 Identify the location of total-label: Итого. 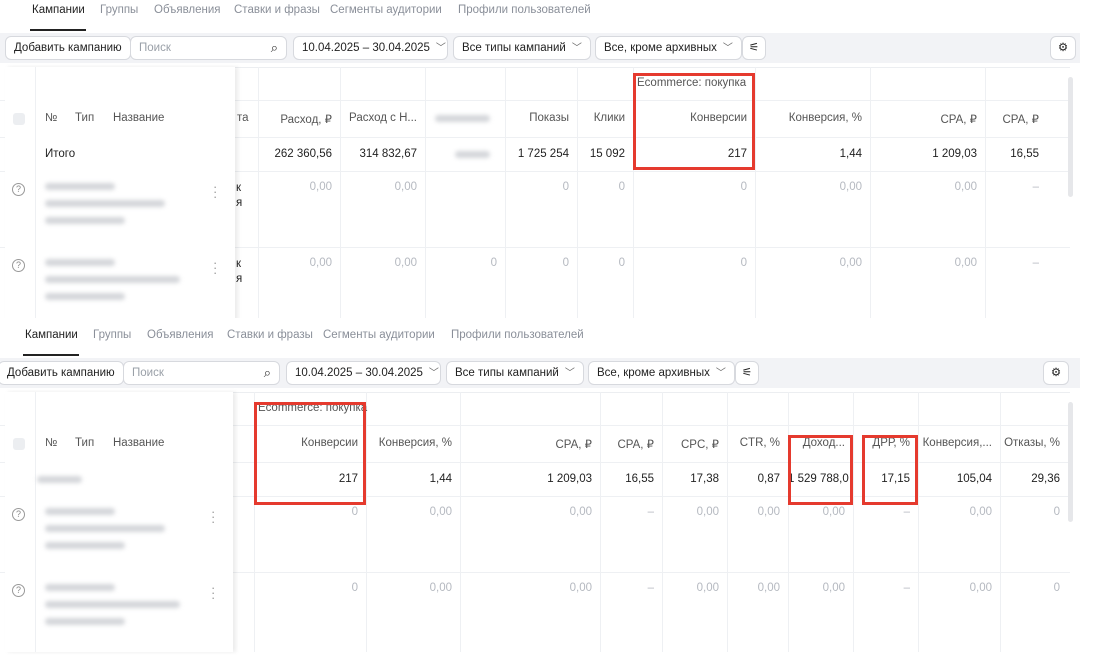
(60, 154).